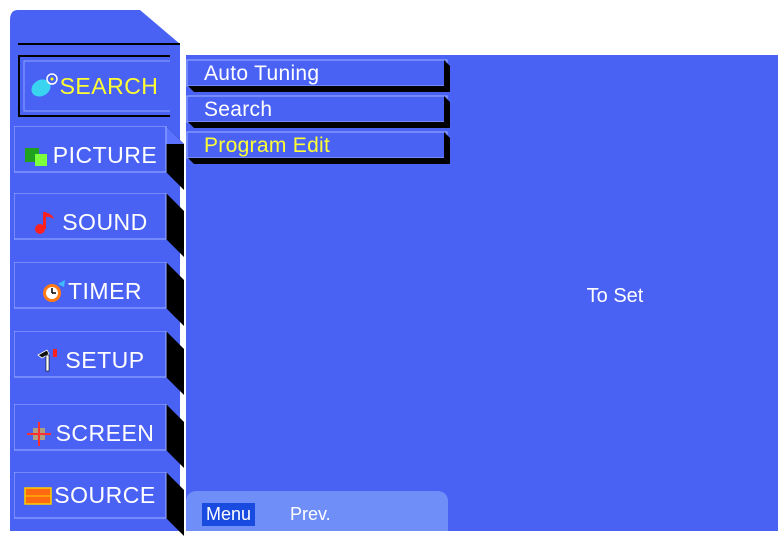  What do you see at coordinates (105, 494) in the screenshot?
I see `menu-item-label: SOURCE` at bounding box center [105, 494].